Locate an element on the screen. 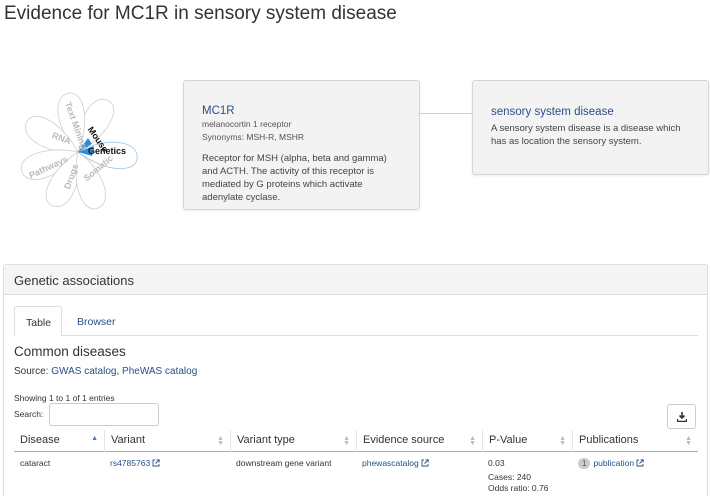  cell-p-value: 0.03 Cases: 240 Odds ratio: 0.76 is located at coordinates (518, 476).